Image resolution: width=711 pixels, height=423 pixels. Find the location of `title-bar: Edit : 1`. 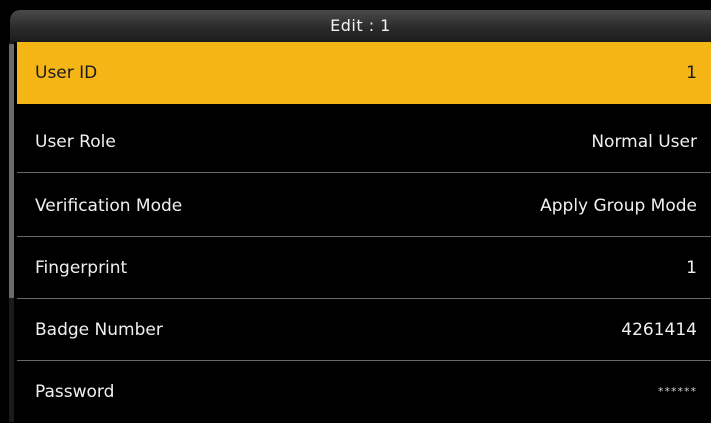

title-bar: Edit : 1 is located at coordinates (360, 26).